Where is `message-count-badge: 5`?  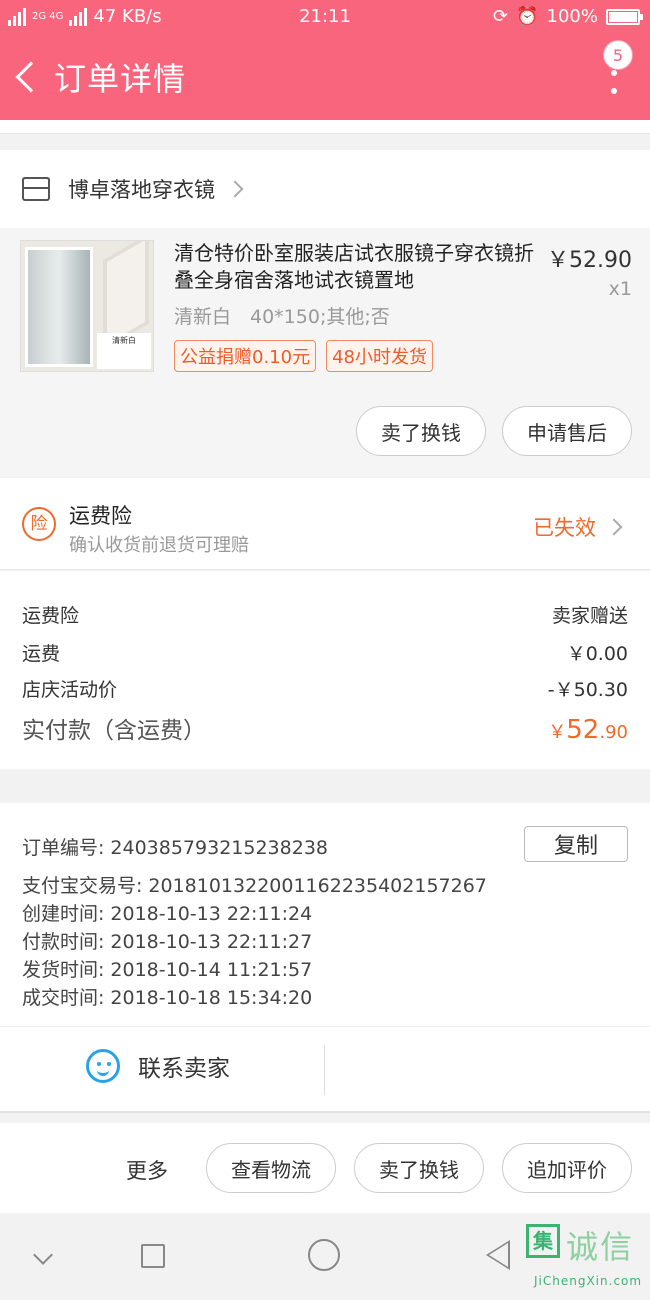 message-count-badge: 5 is located at coordinates (618, 55).